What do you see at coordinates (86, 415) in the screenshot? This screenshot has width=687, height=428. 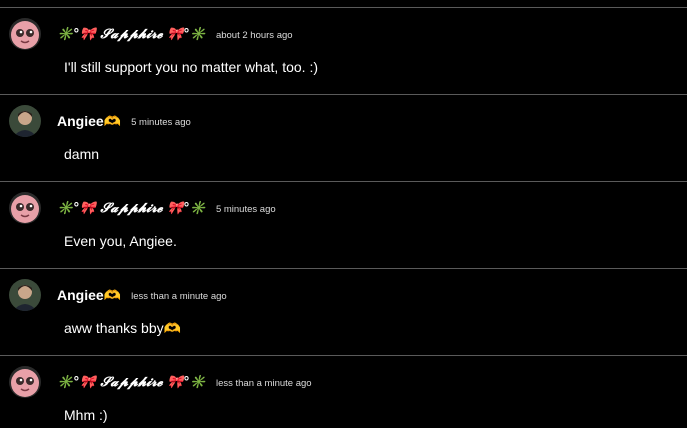 I see `comment-text: Mhm :)` at bounding box center [86, 415].